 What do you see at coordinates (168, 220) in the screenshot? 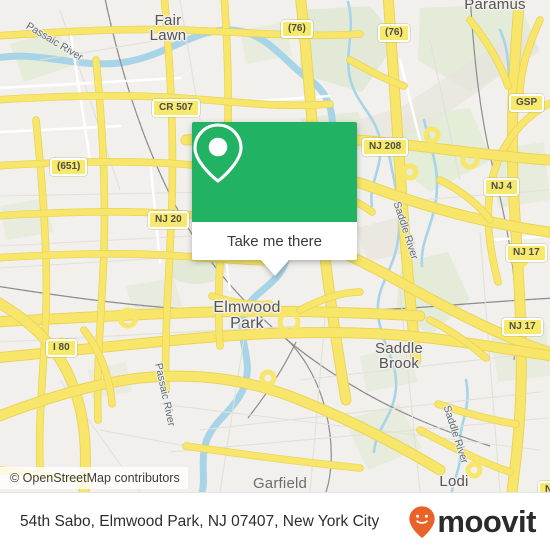
I see `road-shield: NJ 20` at bounding box center [168, 220].